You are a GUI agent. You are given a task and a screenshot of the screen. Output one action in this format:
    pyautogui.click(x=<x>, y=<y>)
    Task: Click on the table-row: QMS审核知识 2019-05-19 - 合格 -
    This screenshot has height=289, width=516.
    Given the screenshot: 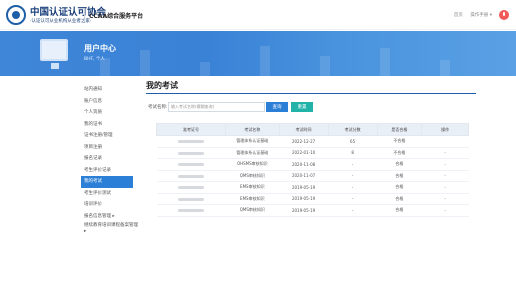 What is the action you would take?
    pyautogui.click(x=312, y=210)
    